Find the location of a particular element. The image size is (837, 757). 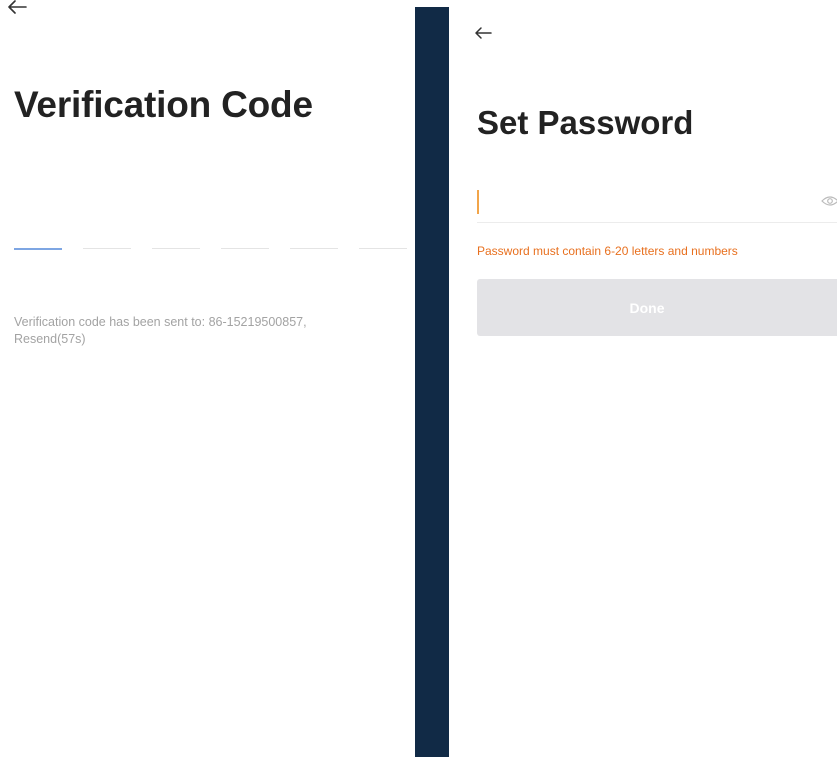

eye-toggle-icon is located at coordinates (829, 201).